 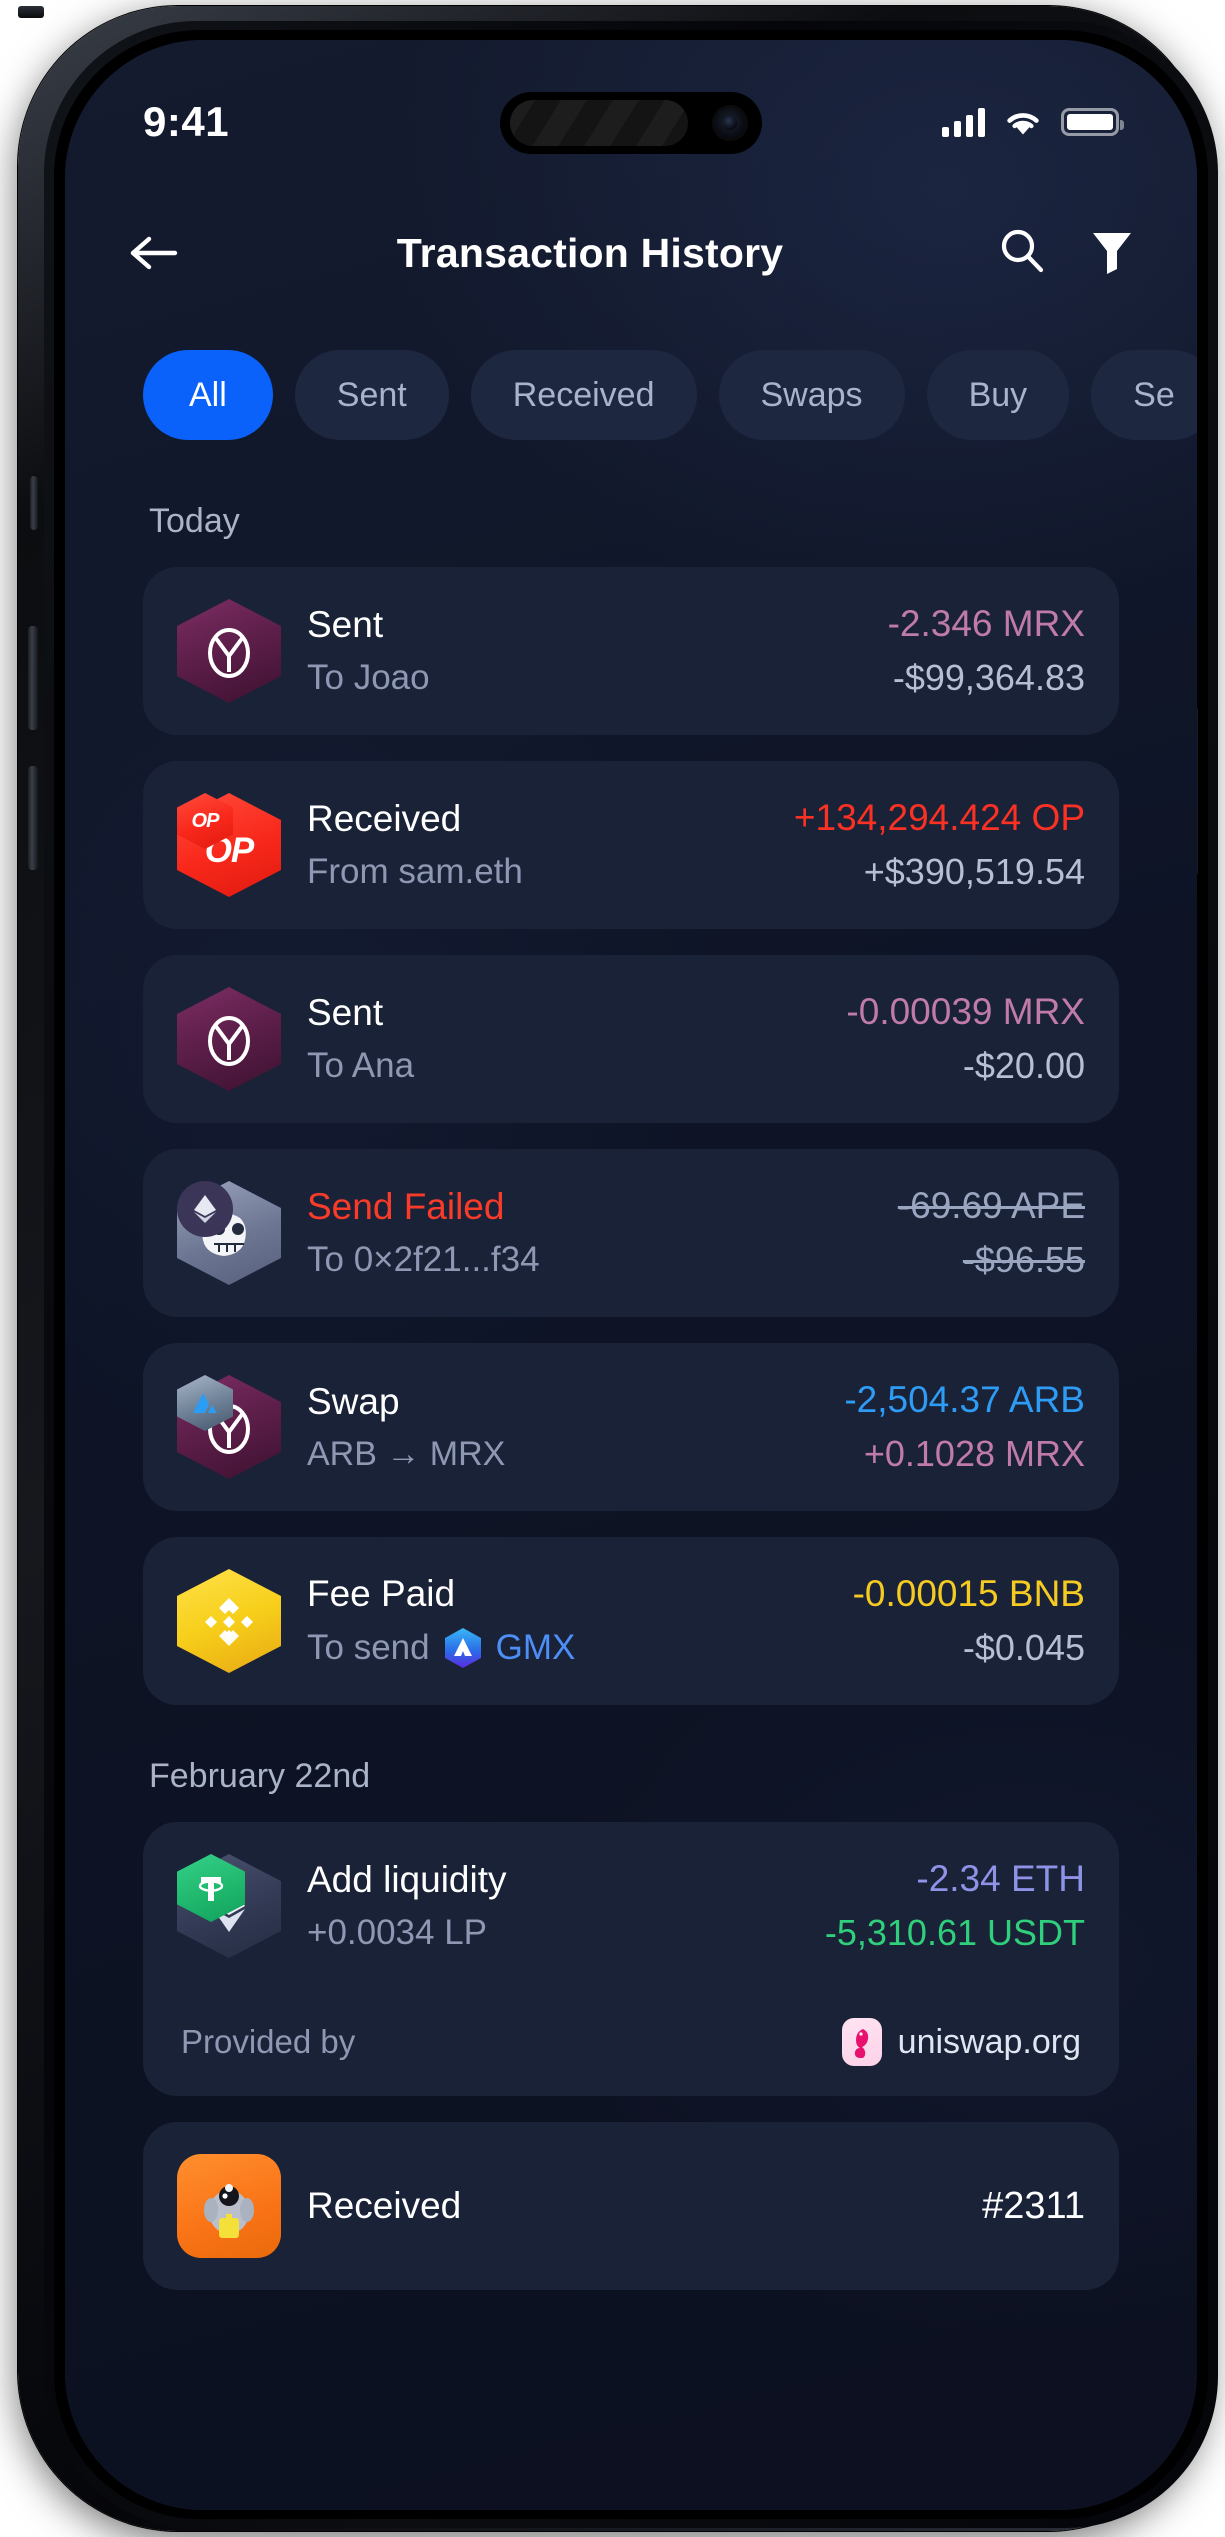 I want to click on transaction-title: Fee Paid, so click(x=381, y=1593).